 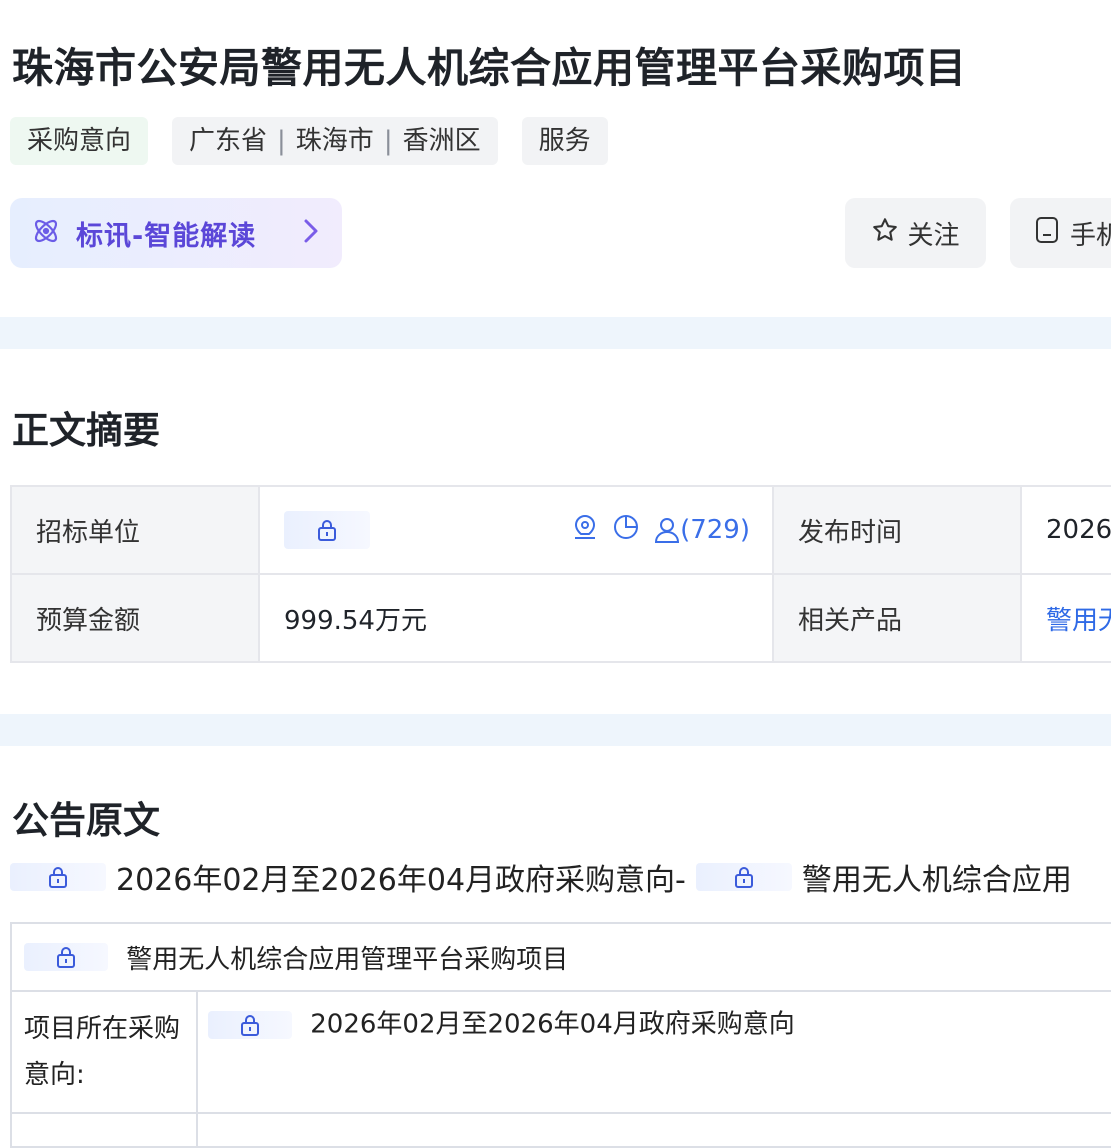 I want to click on ai-interpret-label: 标讯-智能解读, so click(x=166, y=236).